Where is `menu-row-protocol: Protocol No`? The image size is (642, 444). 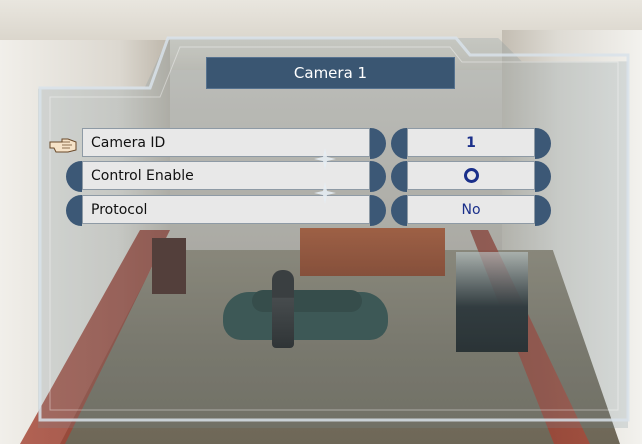
menu-row-protocol: Protocol No is located at coordinates (308, 210).